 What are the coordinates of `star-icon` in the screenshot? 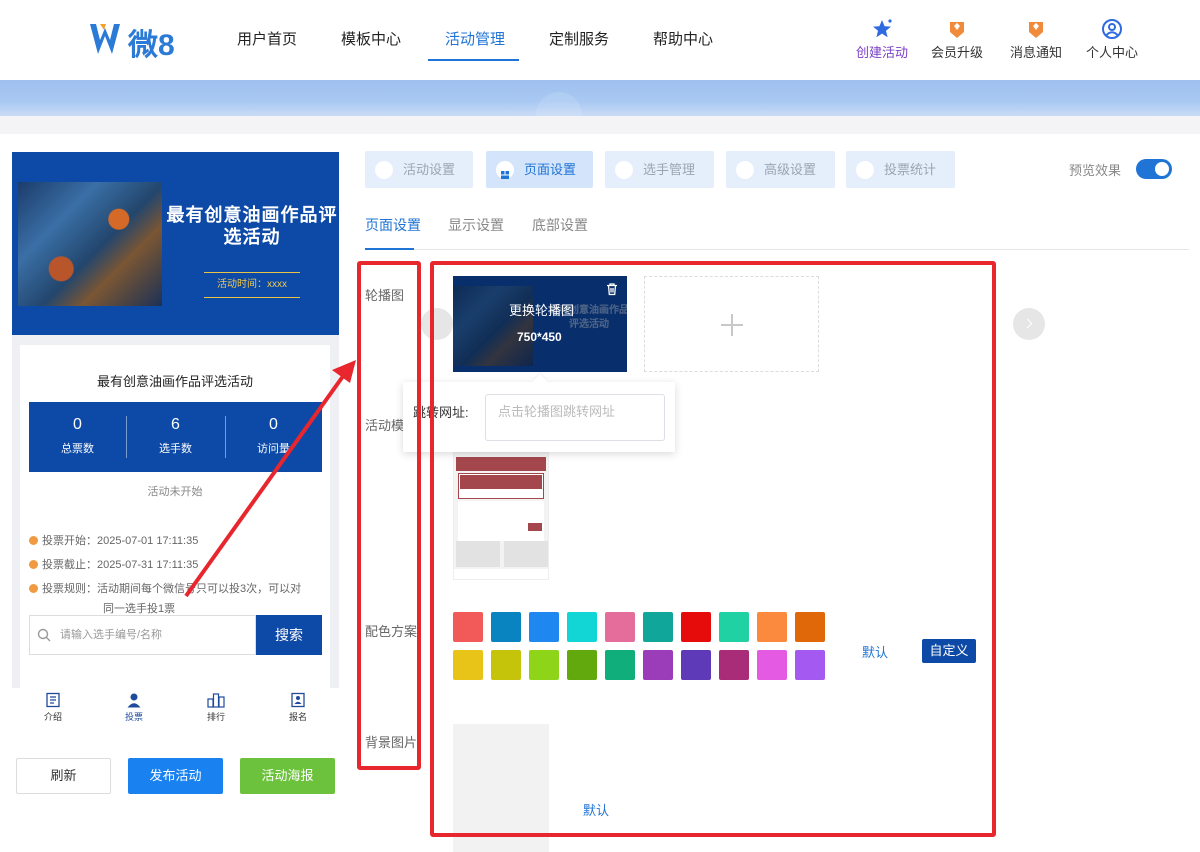 It's located at (882, 28).